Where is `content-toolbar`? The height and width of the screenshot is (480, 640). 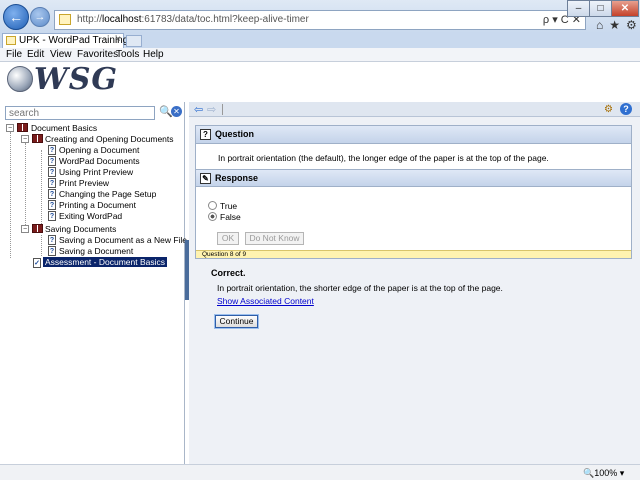 content-toolbar is located at coordinates (414, 109).